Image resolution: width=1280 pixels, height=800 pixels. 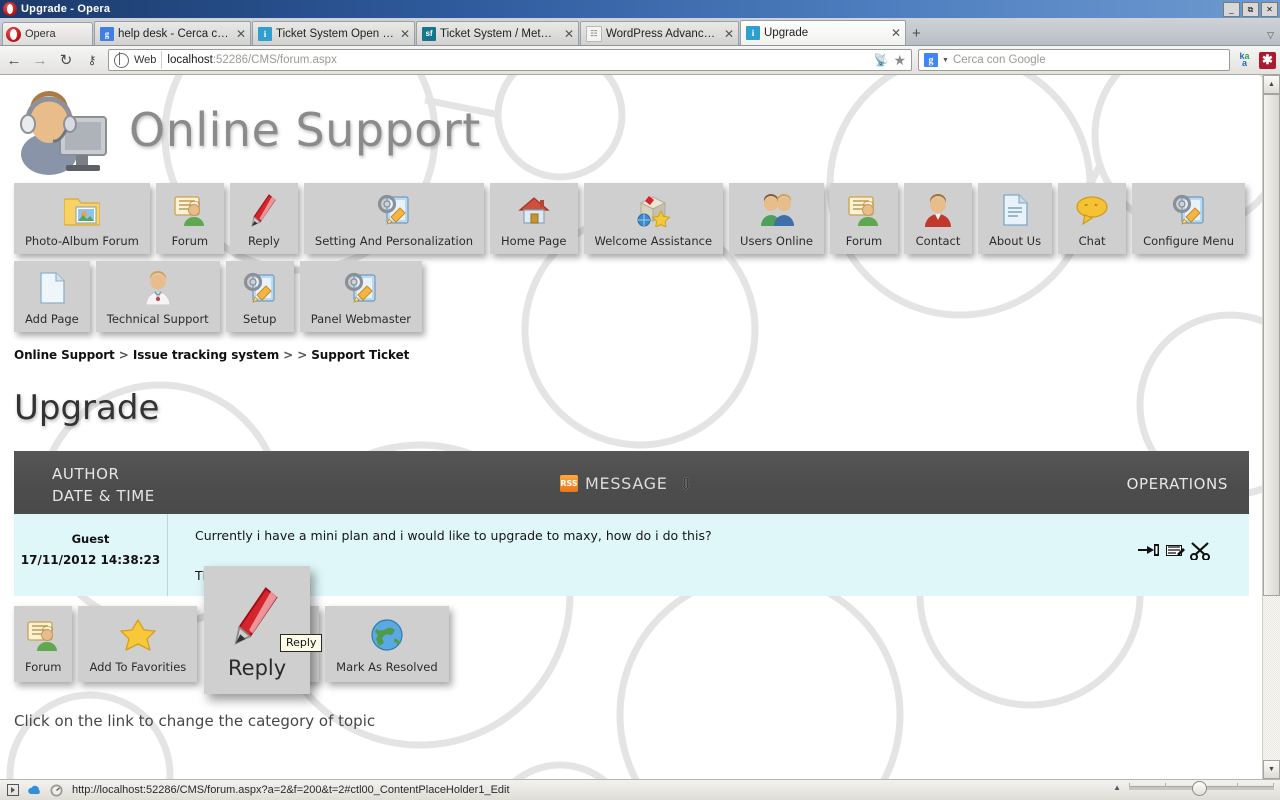 I want to click on scrollbar-track, so click(x=1271, y=427).